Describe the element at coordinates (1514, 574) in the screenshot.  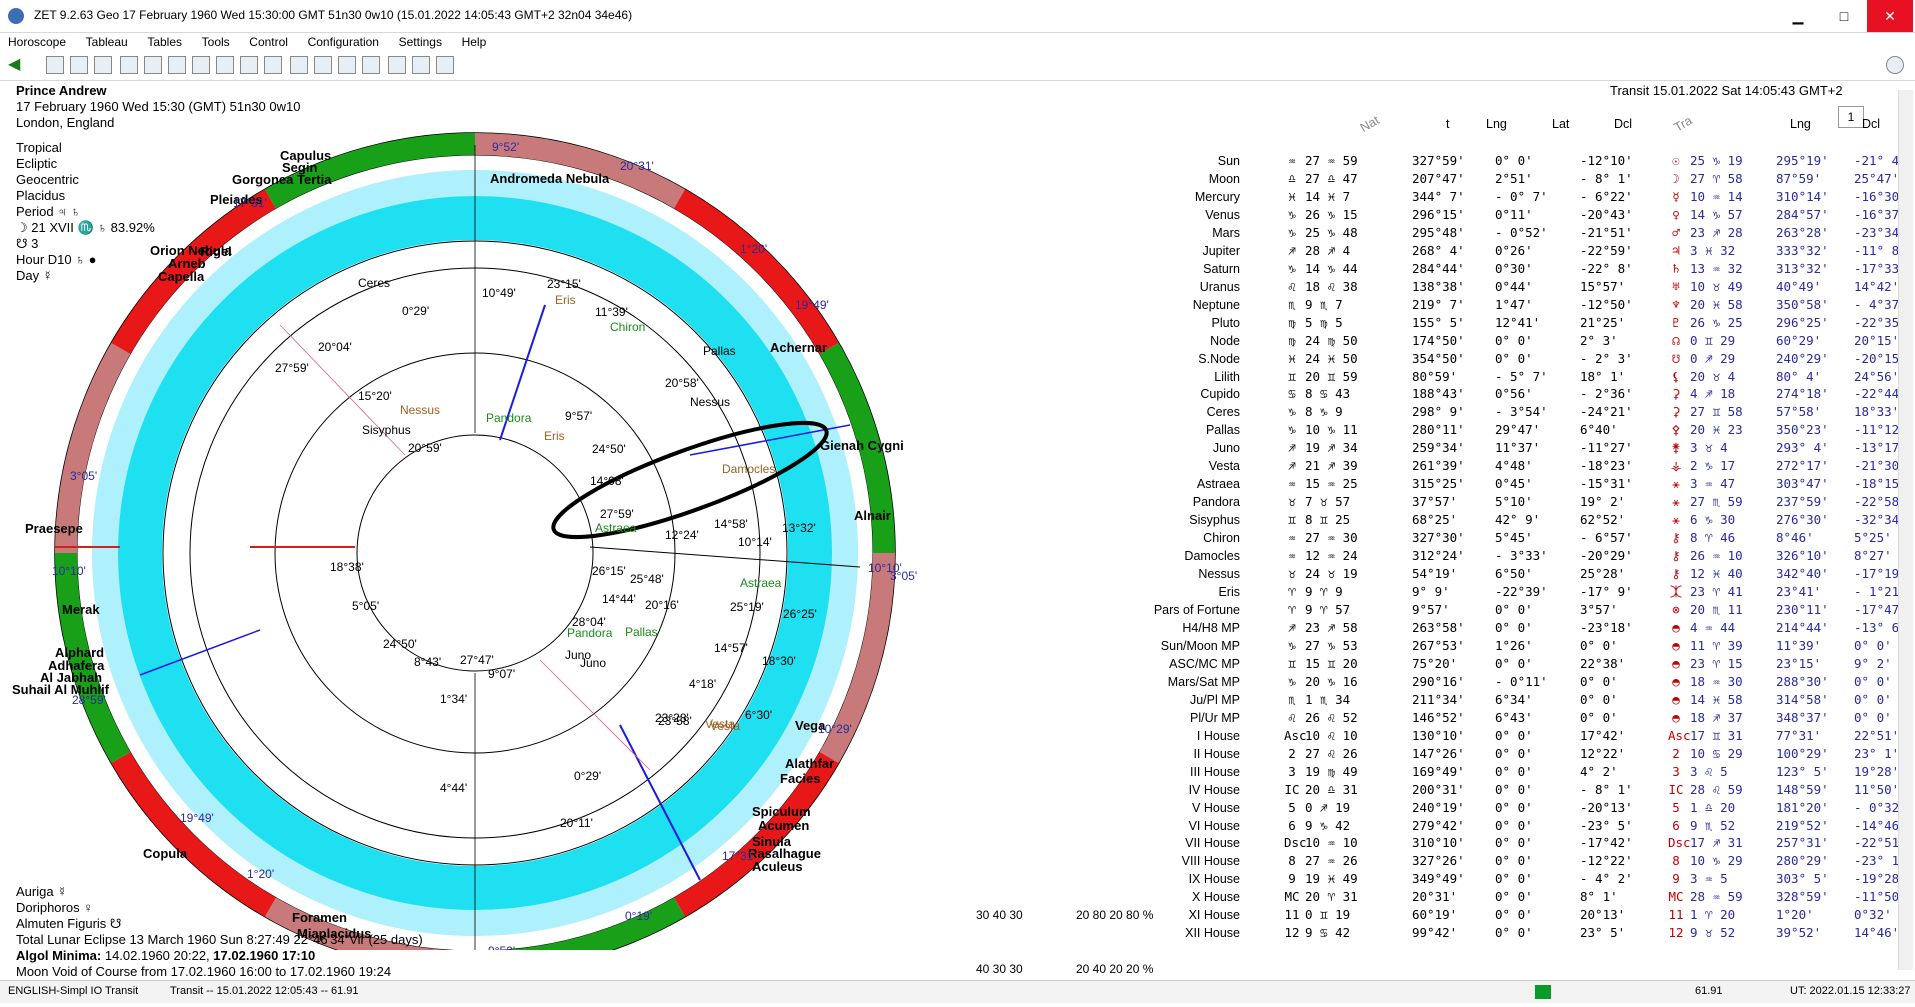
I see `planet-latitude: 6°50'` at that location.